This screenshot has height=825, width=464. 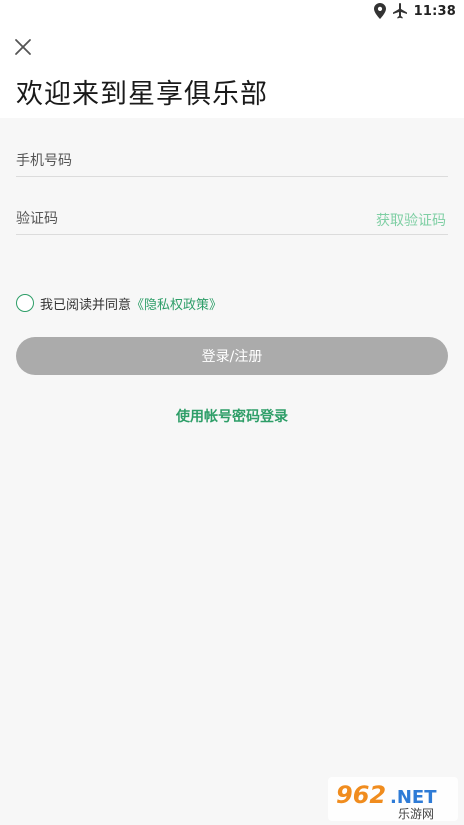 I want to click on agreement-text: 我已阅读并同意, so click(x=86, y=305).